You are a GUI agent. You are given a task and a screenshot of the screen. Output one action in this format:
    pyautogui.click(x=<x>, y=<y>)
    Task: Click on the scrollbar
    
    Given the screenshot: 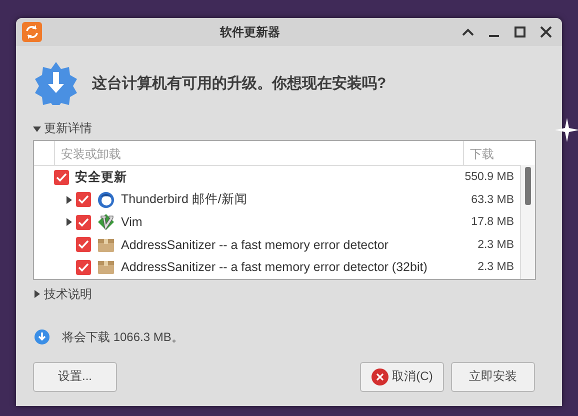 What is the action you would take?
    pyautogui.click(x=527, y=221)
    